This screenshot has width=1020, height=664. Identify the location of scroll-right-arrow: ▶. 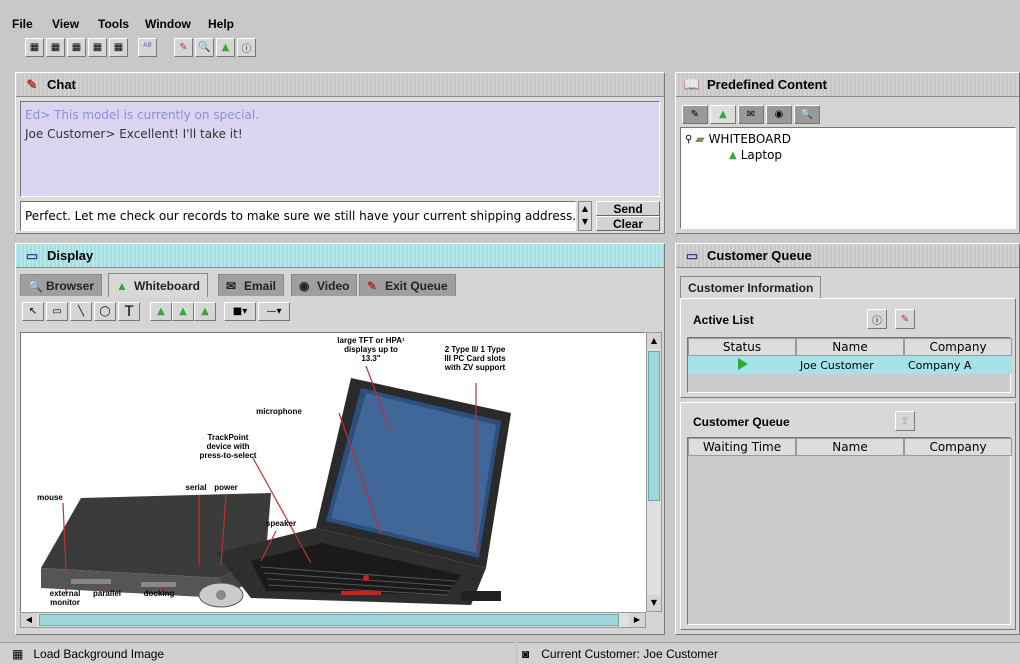
(637, 620).